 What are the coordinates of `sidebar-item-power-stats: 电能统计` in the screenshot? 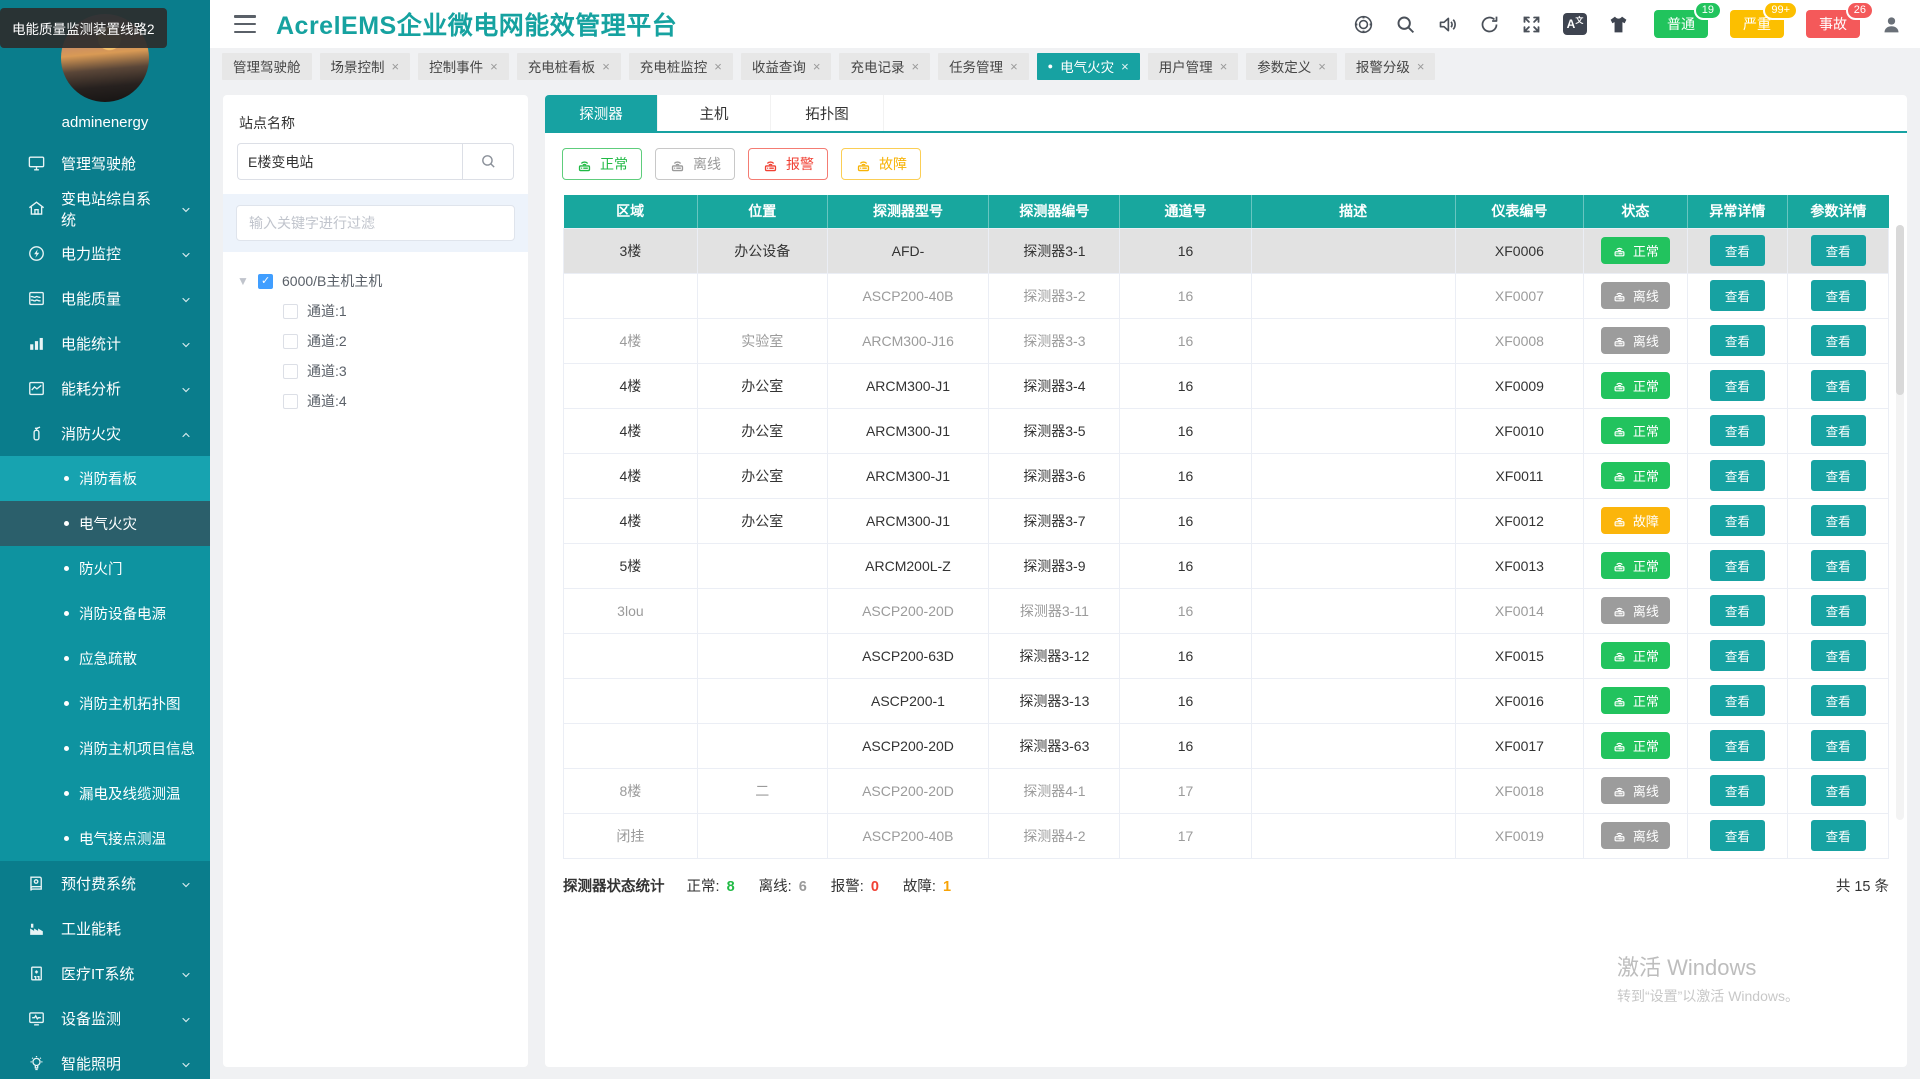 It's located at (105, 343).